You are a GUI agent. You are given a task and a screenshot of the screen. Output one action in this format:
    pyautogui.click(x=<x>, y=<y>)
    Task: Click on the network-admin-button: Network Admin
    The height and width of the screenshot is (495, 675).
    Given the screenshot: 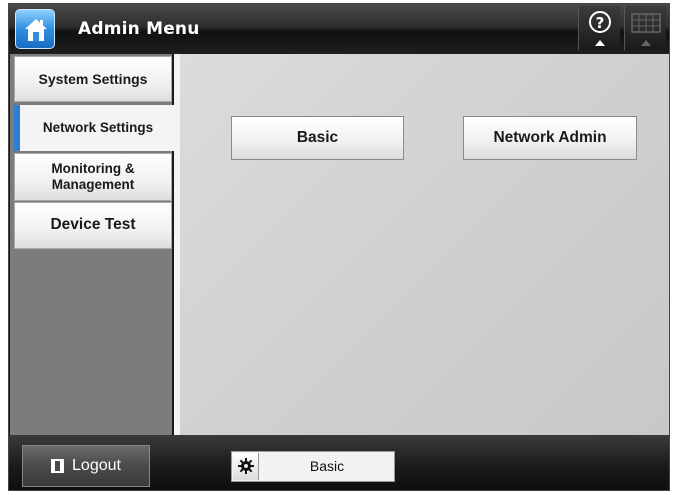 What is the action you would take?
    pyautogui.click(x=550, y=138)
    